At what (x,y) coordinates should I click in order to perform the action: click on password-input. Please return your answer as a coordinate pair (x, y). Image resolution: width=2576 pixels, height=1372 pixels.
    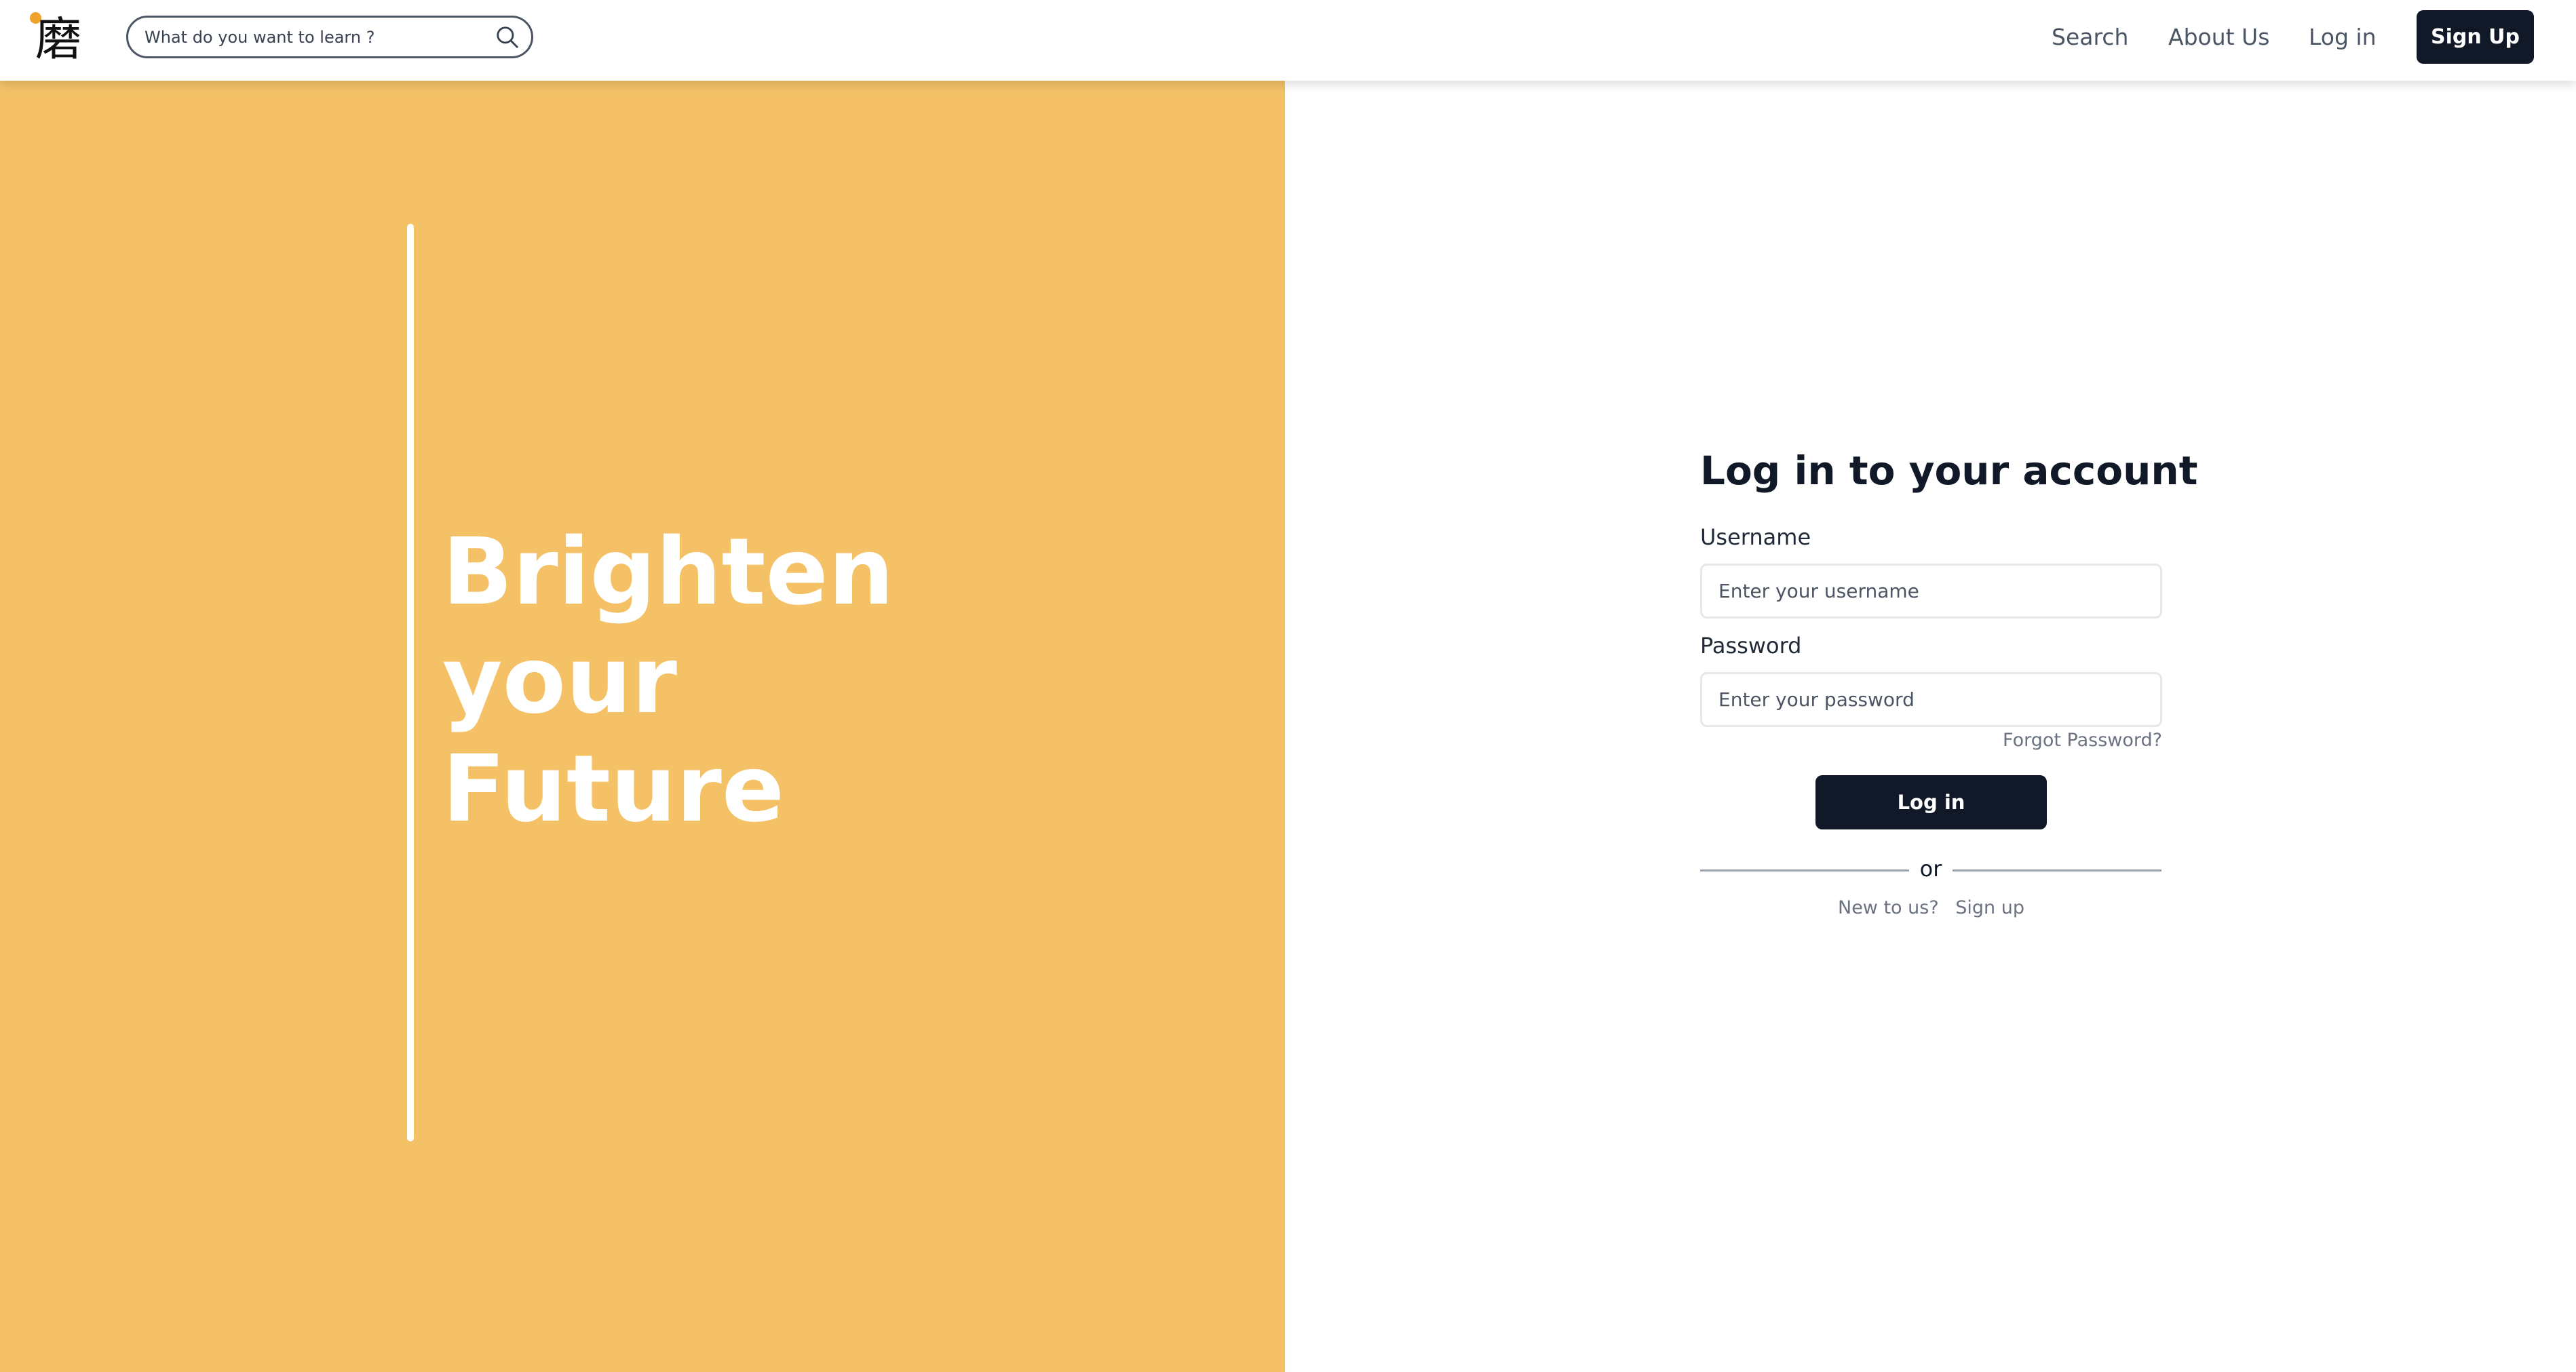
    Looking at the image, I should click on (1931, 699).